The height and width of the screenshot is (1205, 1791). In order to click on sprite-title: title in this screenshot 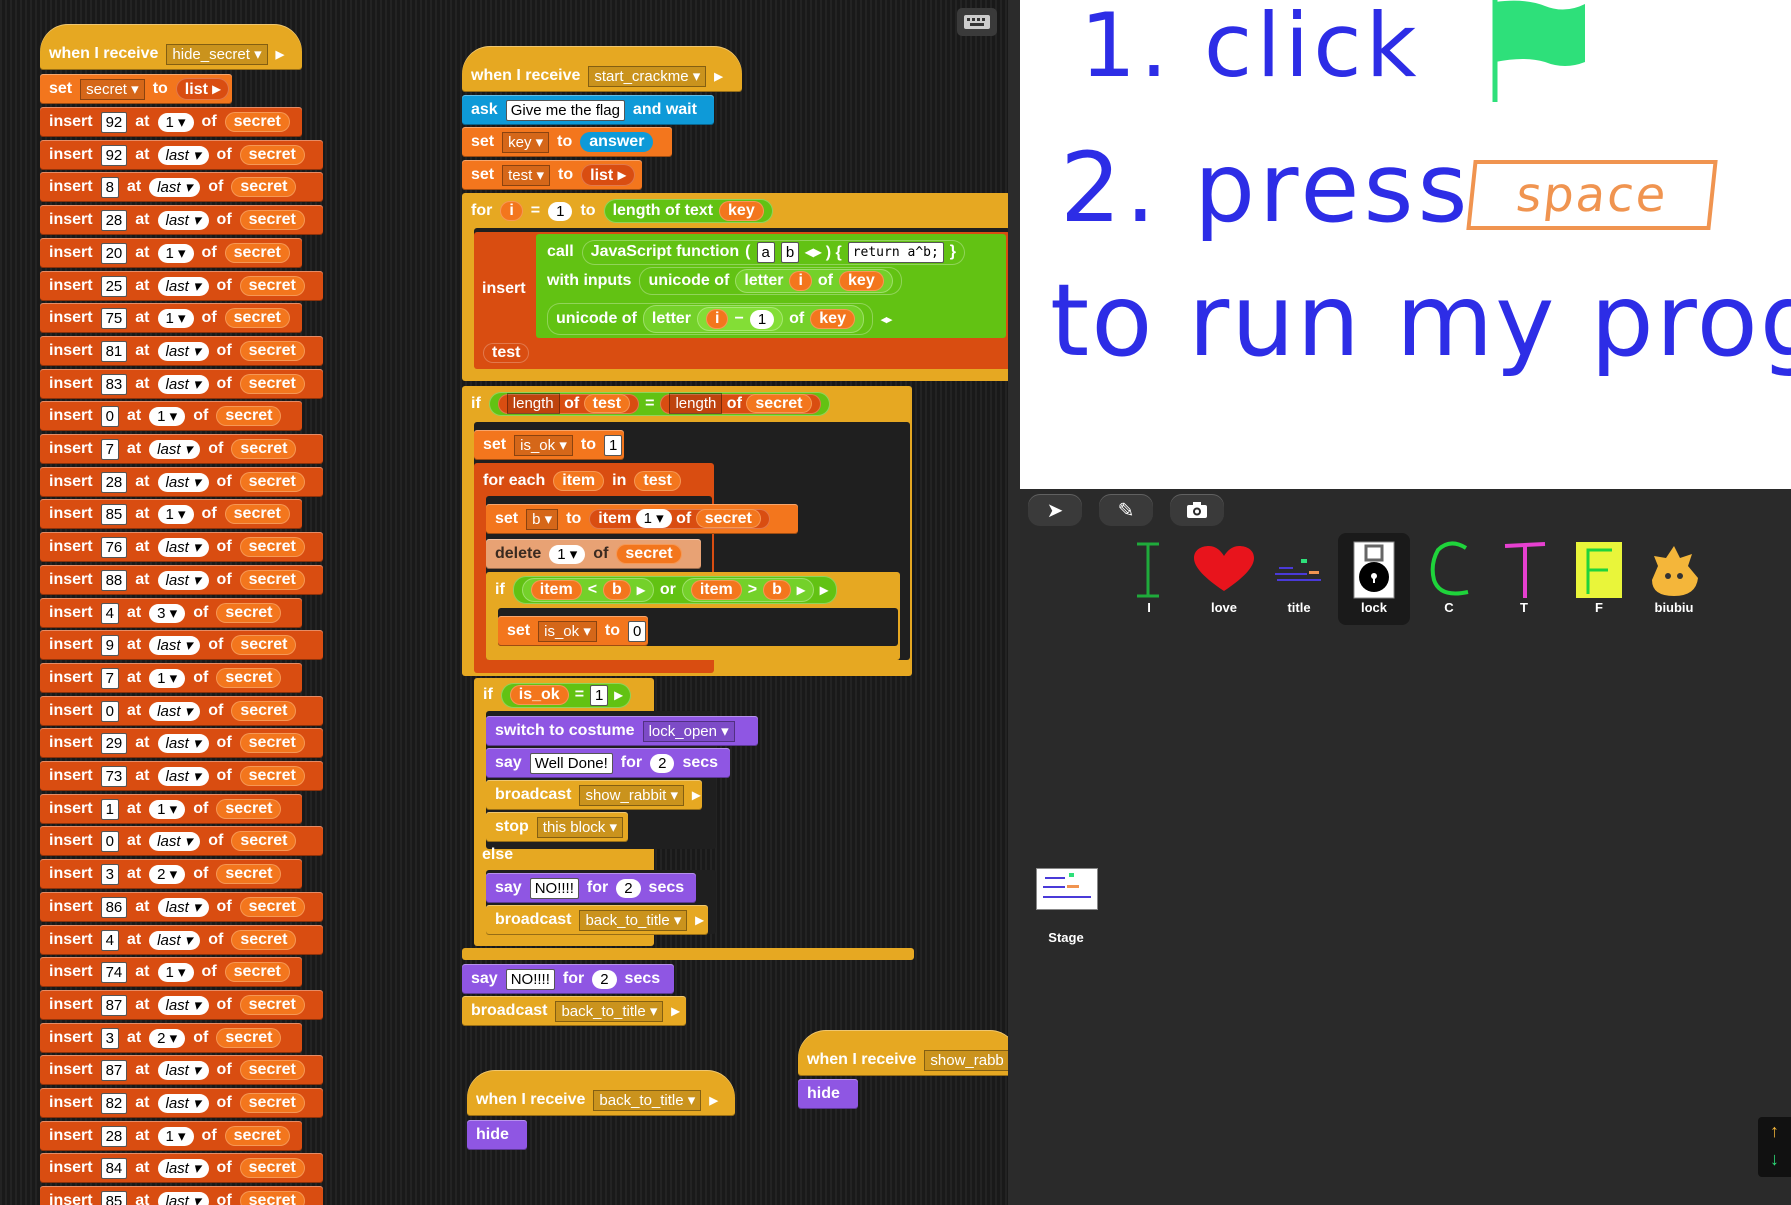, I will do `click(1299, 577)`.